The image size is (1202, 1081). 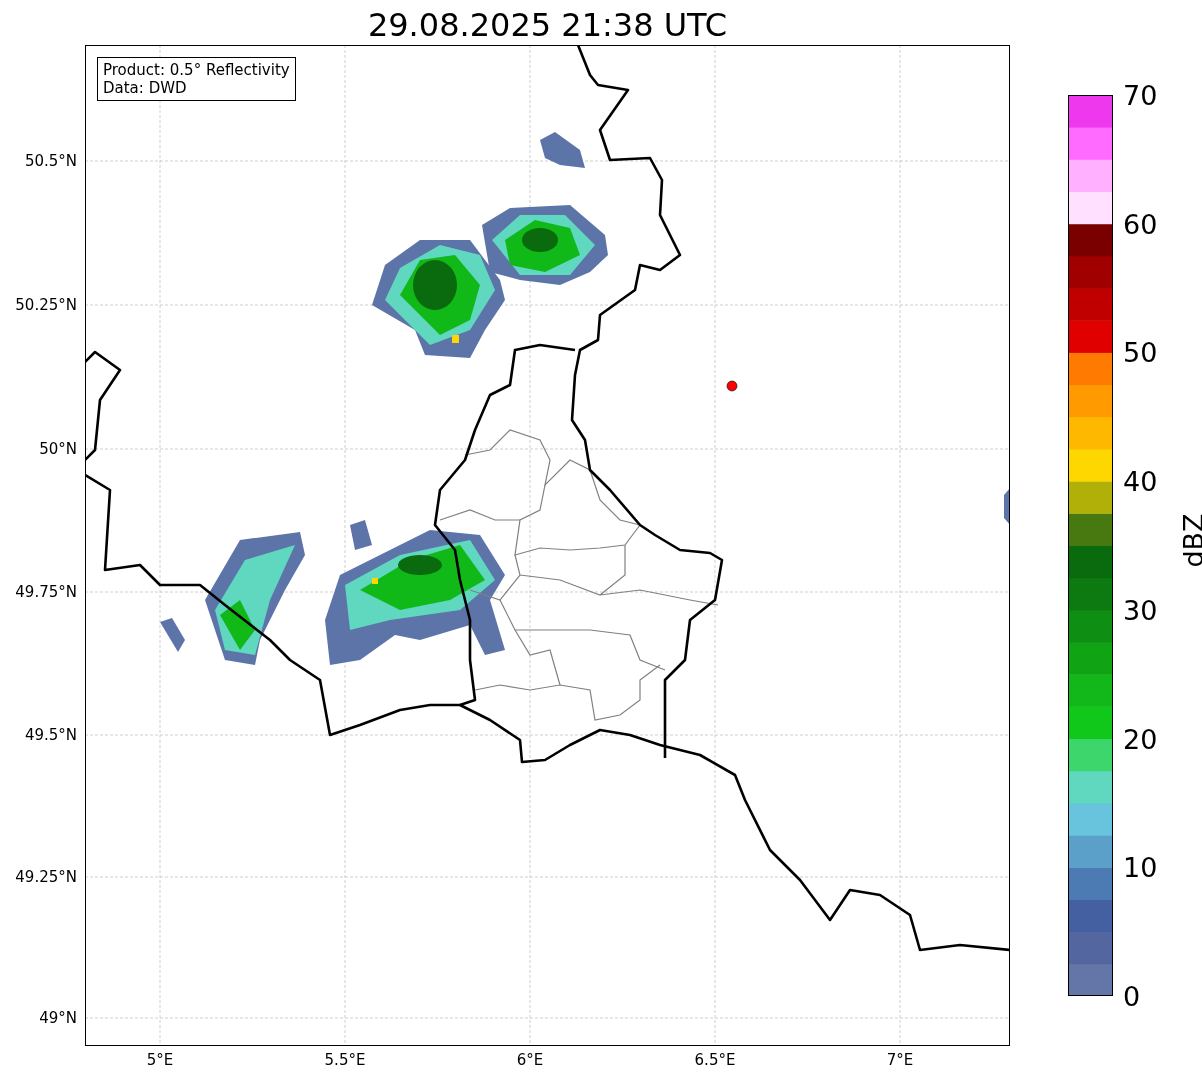 What do you see at coordinates (196, 70) in the screenshot?
I see `legend-text: Product: 0.5° Reflectivity` at bounding box center [196, 70].